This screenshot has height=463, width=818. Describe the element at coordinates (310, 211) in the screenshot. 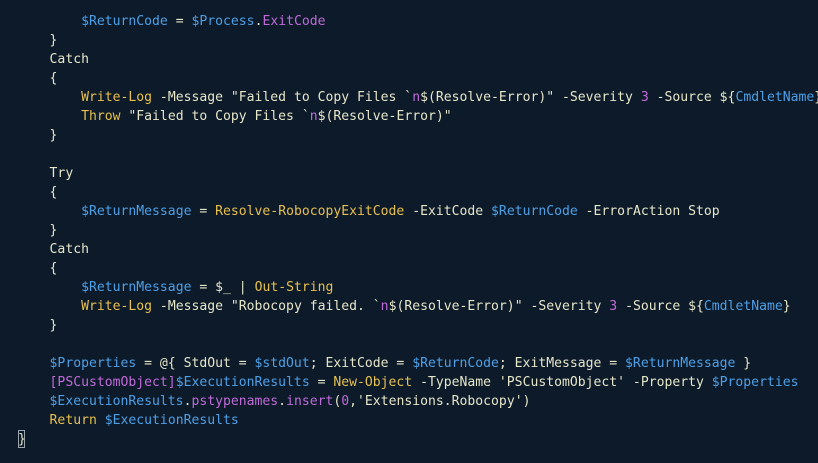

I see `token-command: Resolve-RobocopyExitCode` at that location.